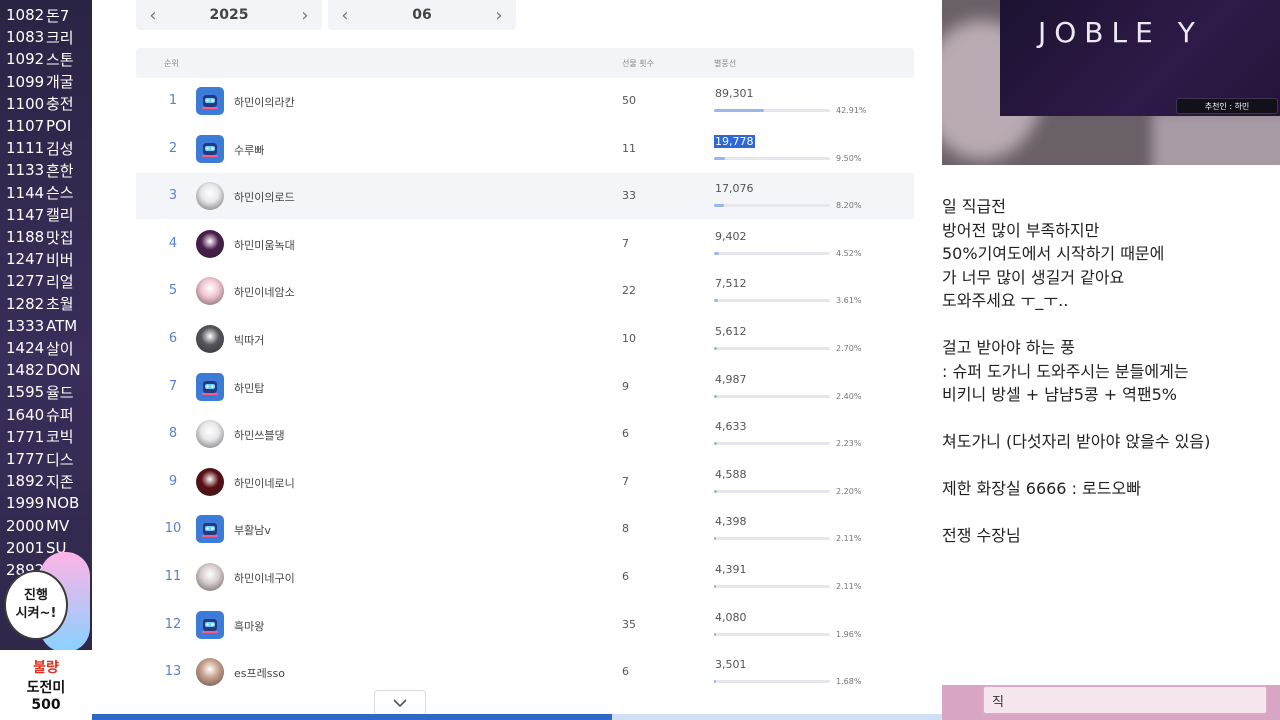 Image resolution: width=1280 pixels, height=720 pixels. What do you see at coordinates (525, 625) in the screenshot?
I see `ranking-row: 12 흑마왕 35 4,080 1.96%` at bounding box center [525, 625].